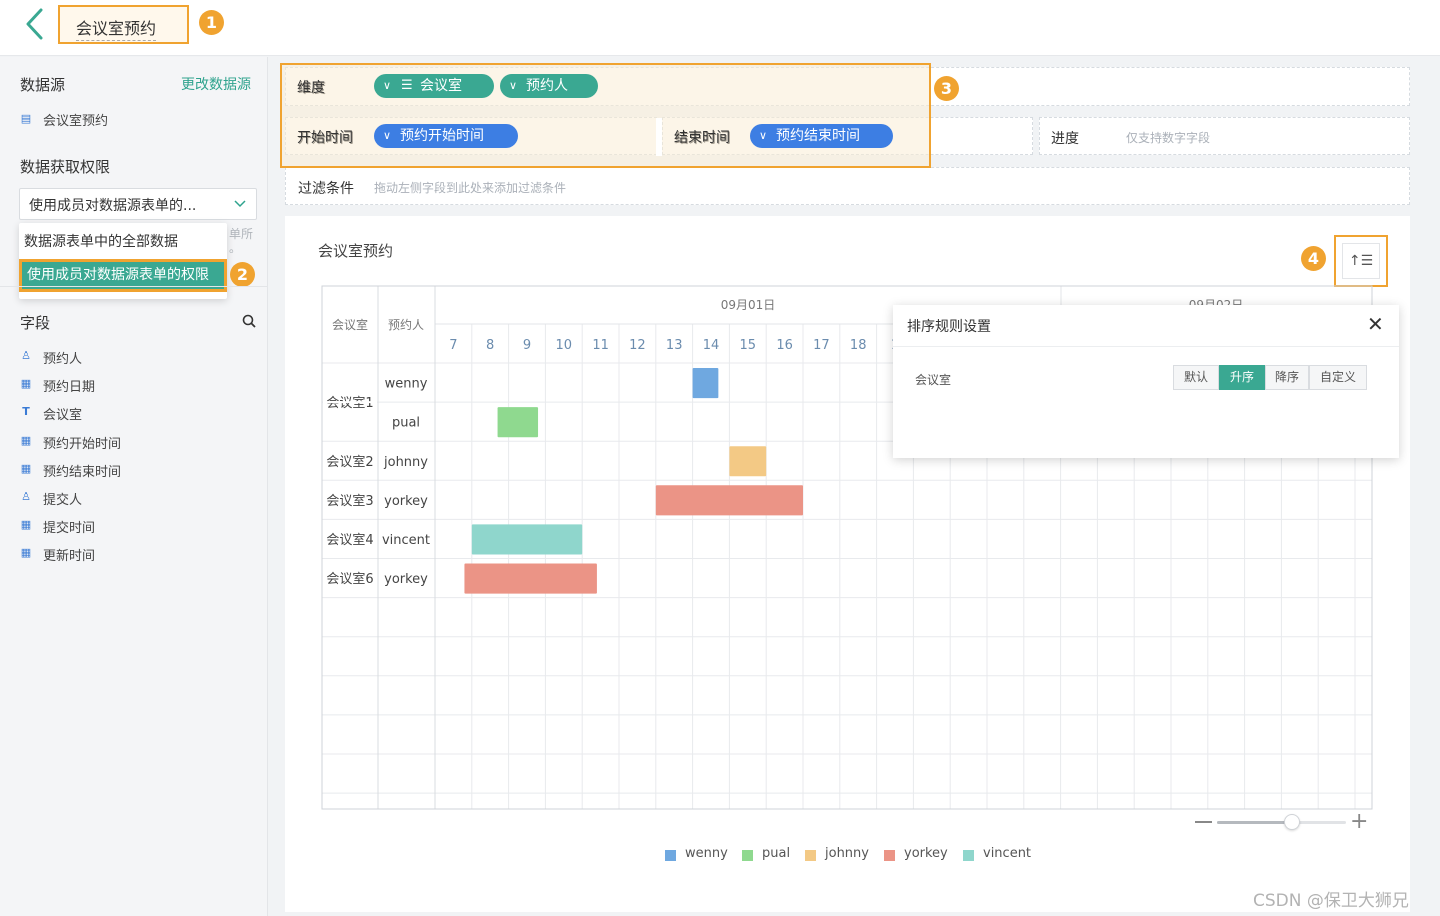  What do you see at coordinates (349, 462) in the screenshot?
I see `room-label: 会议室2` at bounding box center [349, 462].